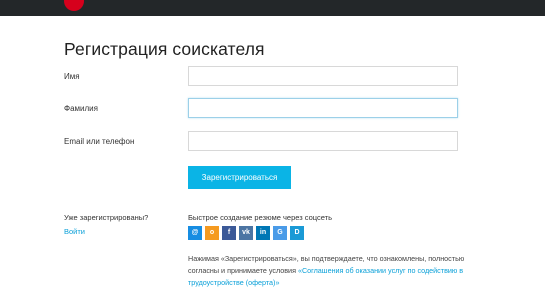  I want to click on first-name-label: Имя, so click(72, 76).